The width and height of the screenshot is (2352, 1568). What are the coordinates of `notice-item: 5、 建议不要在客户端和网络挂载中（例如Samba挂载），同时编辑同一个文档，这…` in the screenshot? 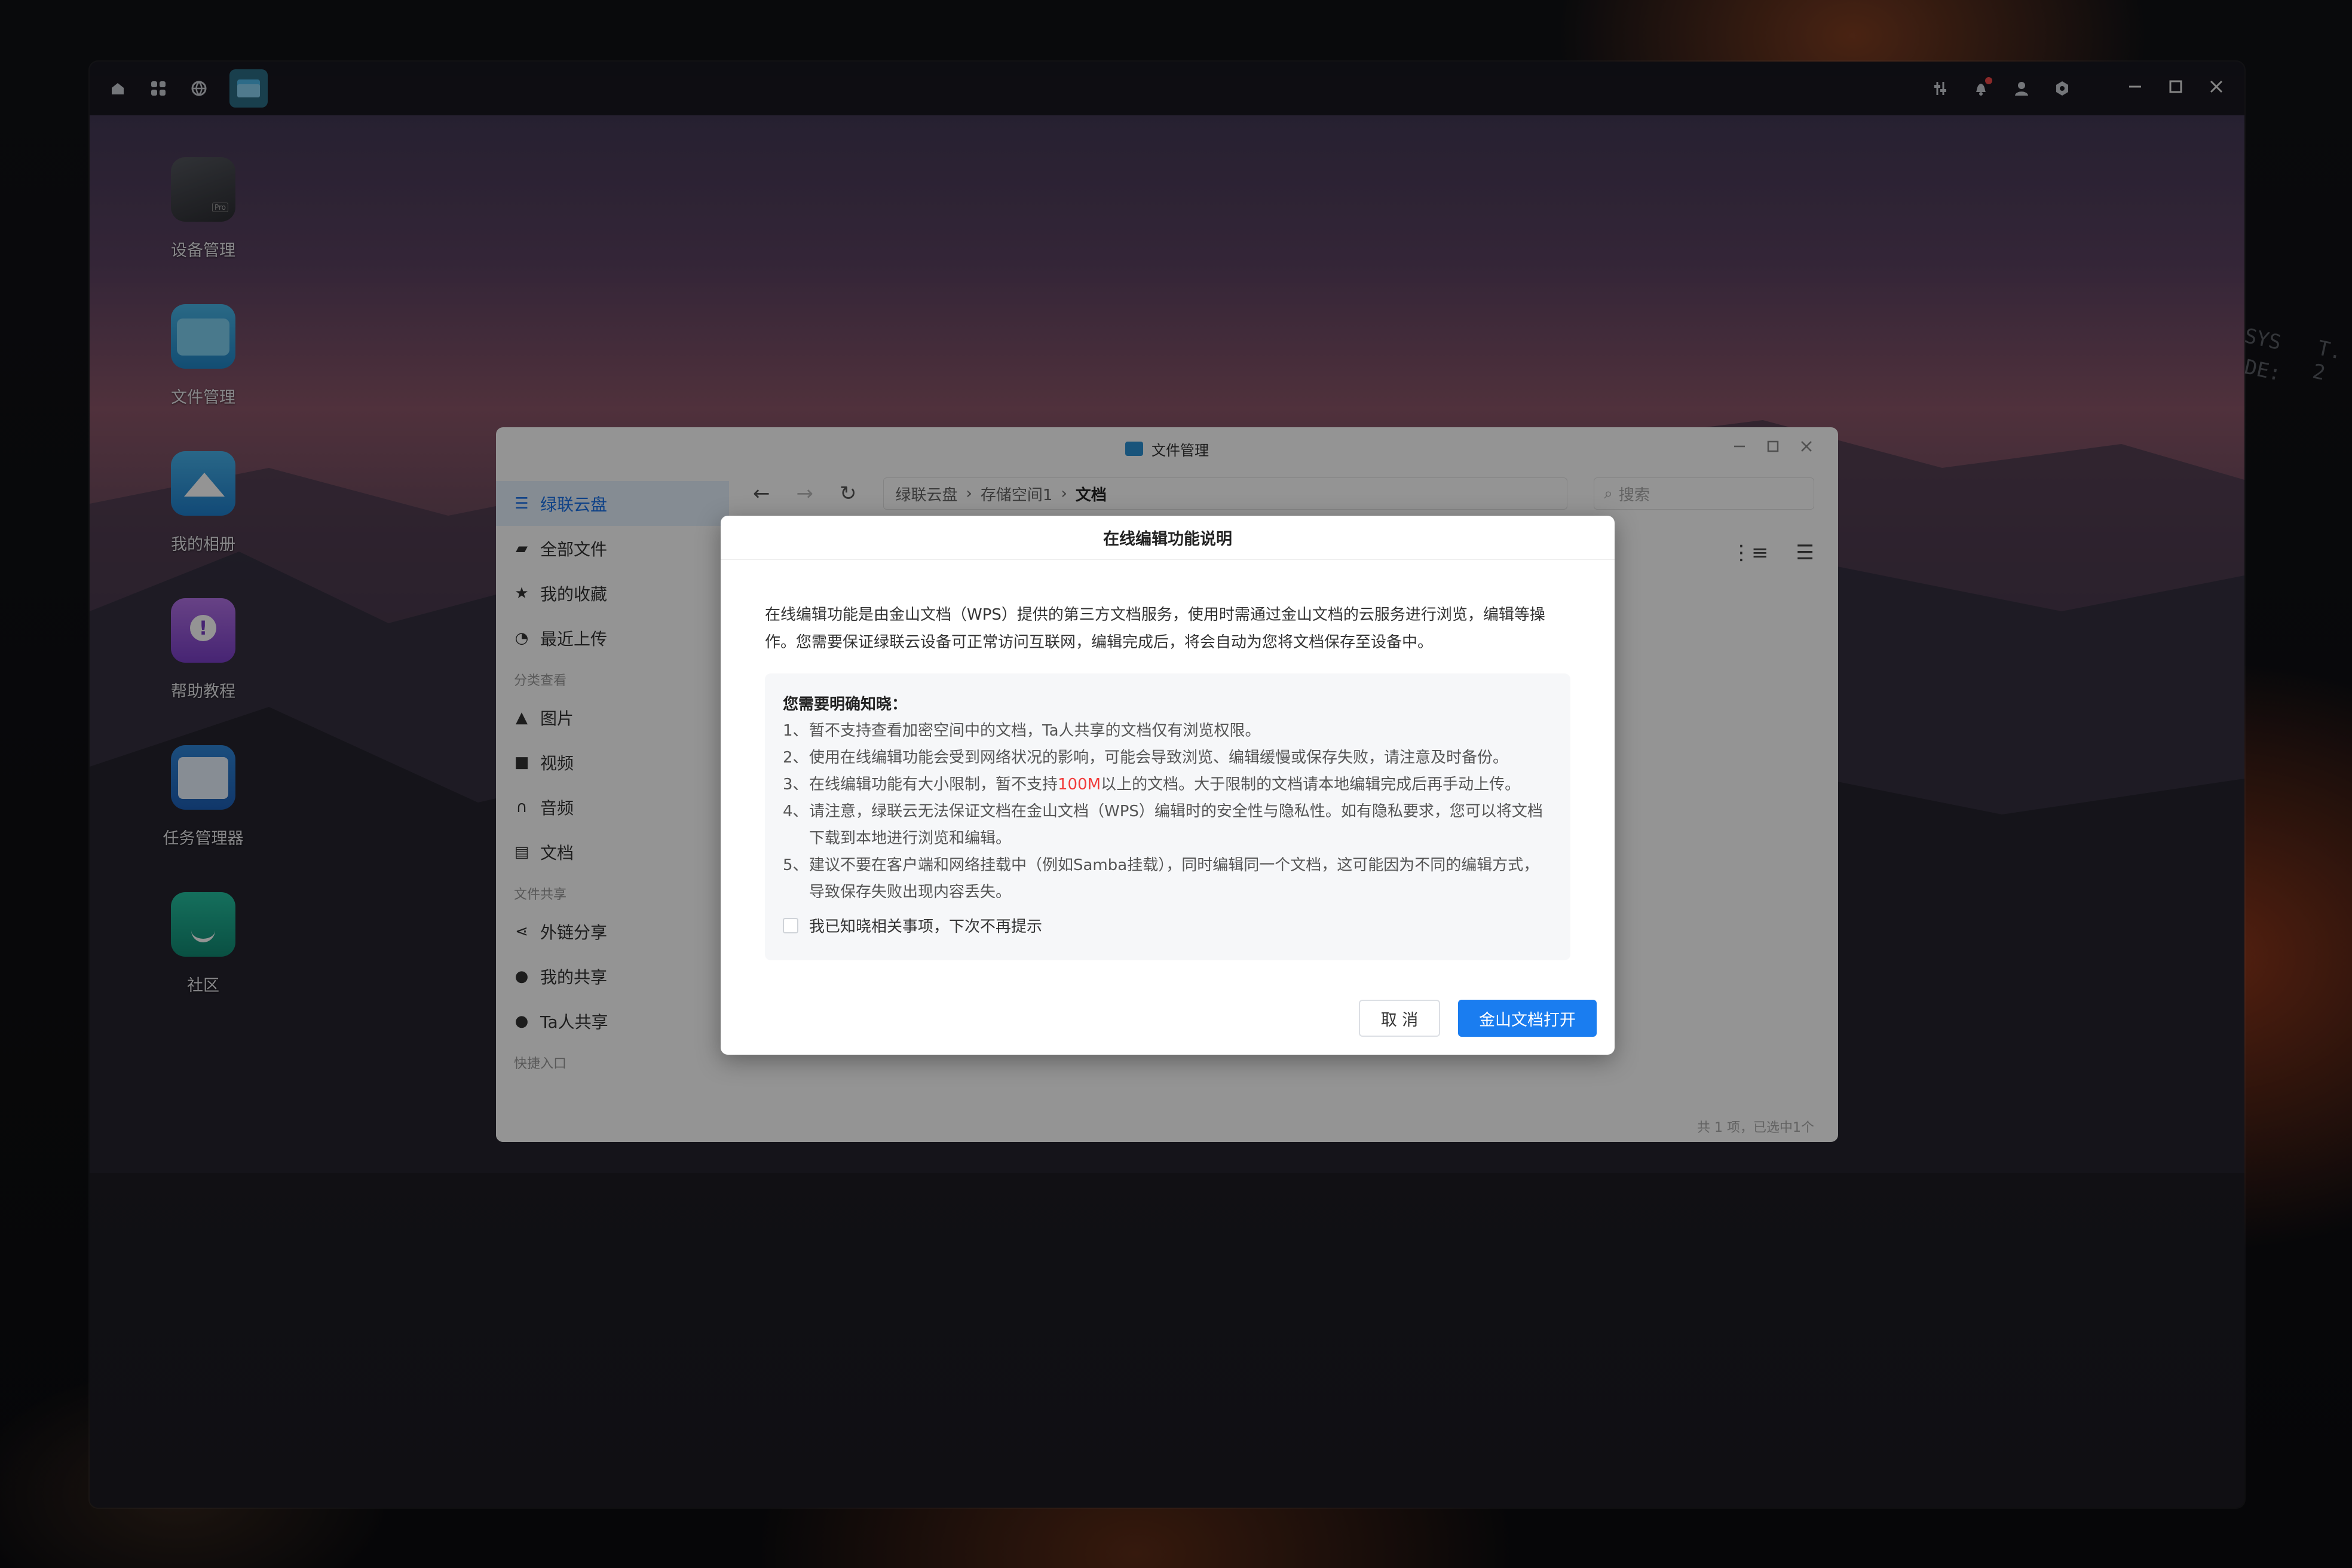 It's located at (1167, 879).